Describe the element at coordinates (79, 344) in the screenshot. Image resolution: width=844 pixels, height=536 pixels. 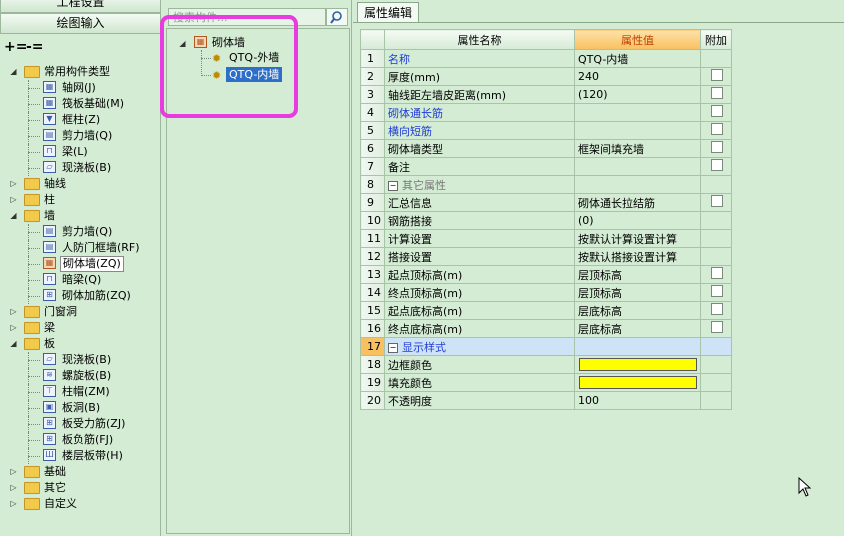
I see `tree-folder-row: ◢ 板` at that location.